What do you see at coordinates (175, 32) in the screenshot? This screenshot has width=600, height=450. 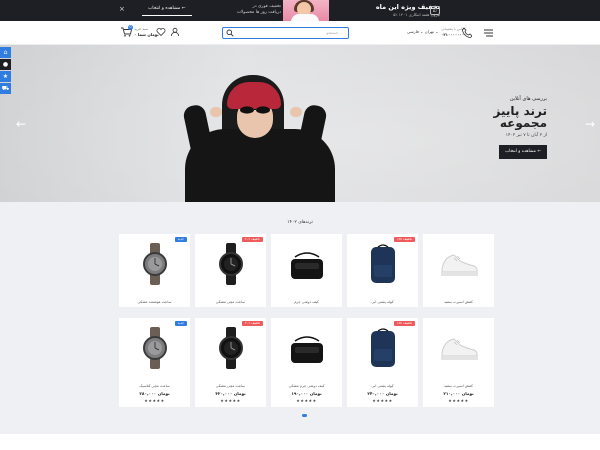 I see `user-icon` at bounding box center [175, 32].